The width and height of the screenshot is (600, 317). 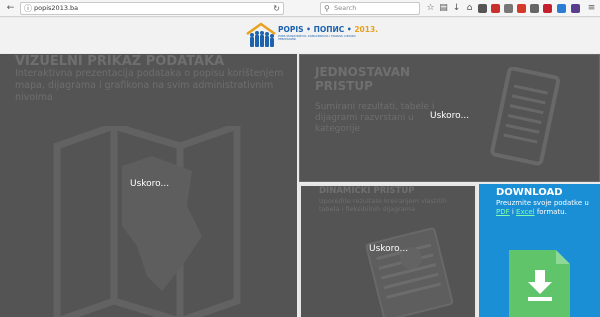 What do you see at coordinates (525, 116) in the screenshot?
I see `document-icon` at bounding box center [525, 116].